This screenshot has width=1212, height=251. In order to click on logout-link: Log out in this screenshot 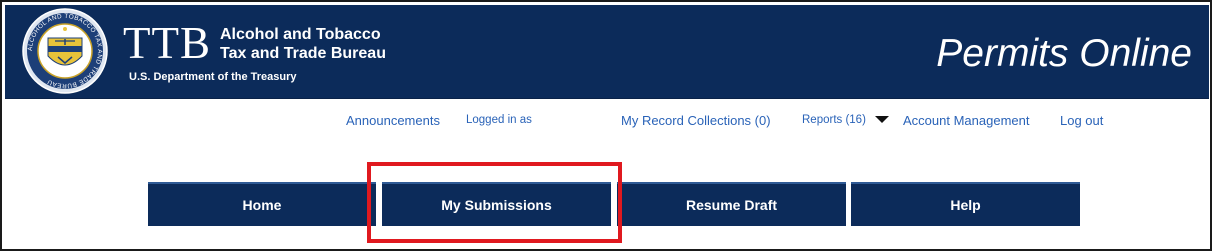, I will do `click(1081, 120)`.